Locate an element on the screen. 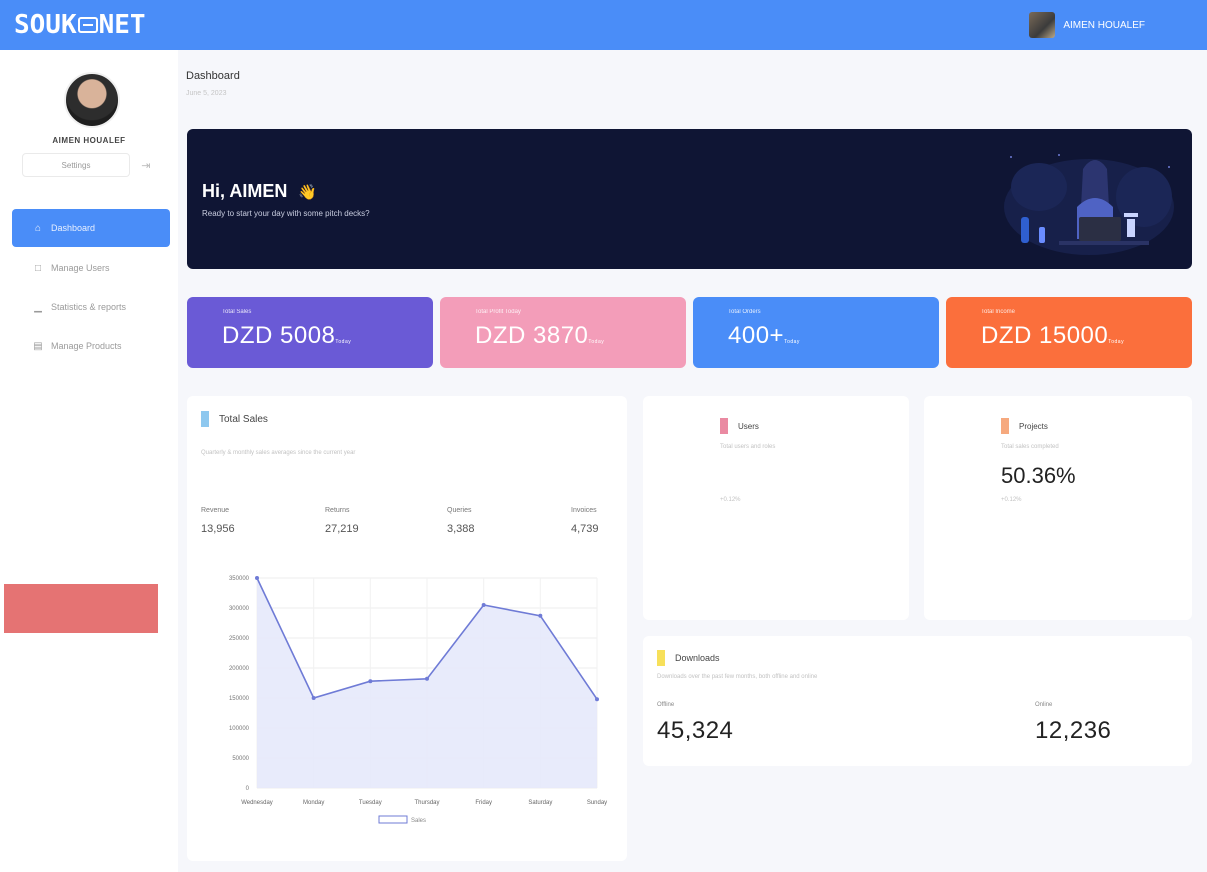  profile-avatar is located at coordinates (92, 100).